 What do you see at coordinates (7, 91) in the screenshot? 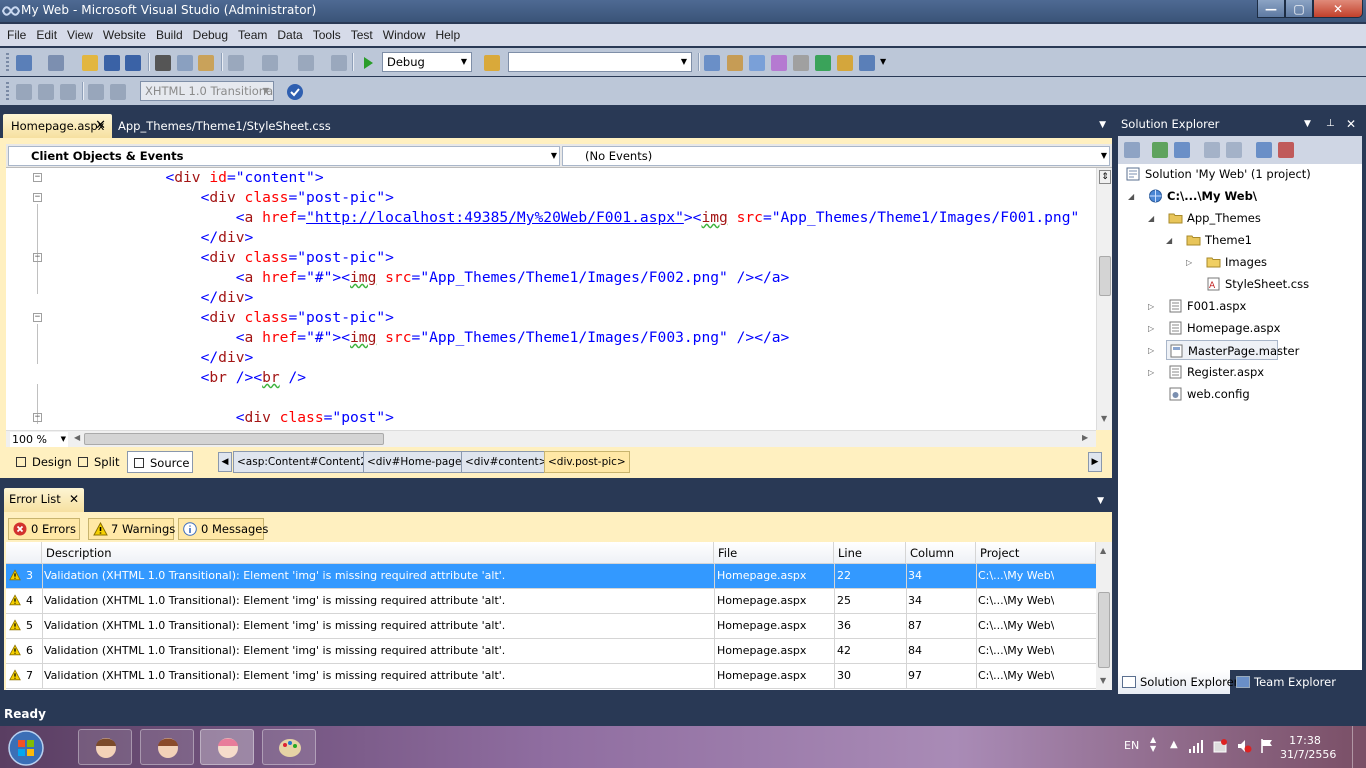
I see `toolbar-grip` at bounding box center [7, 91].